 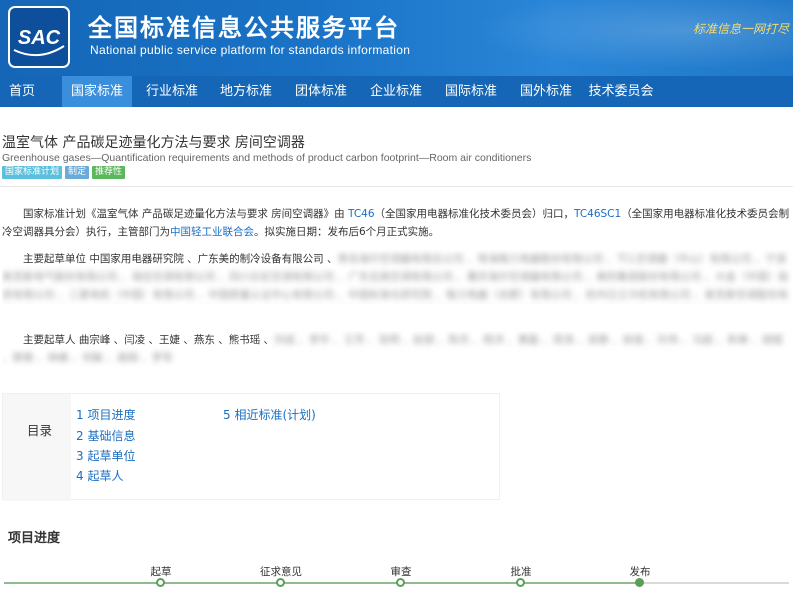 What do you see at coordinates (474, 214) in the screenshot?
I see `description-text: （全国家用电器标准化技术委员会）归口，` at bounding box center [474, 214].